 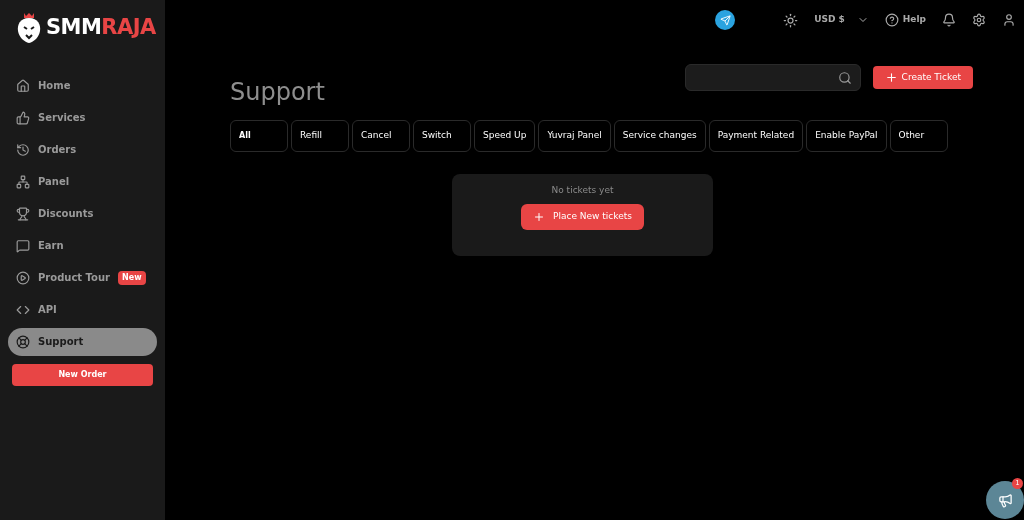 I want to click on thumbs-up-icon, so click(x=23, y=117).